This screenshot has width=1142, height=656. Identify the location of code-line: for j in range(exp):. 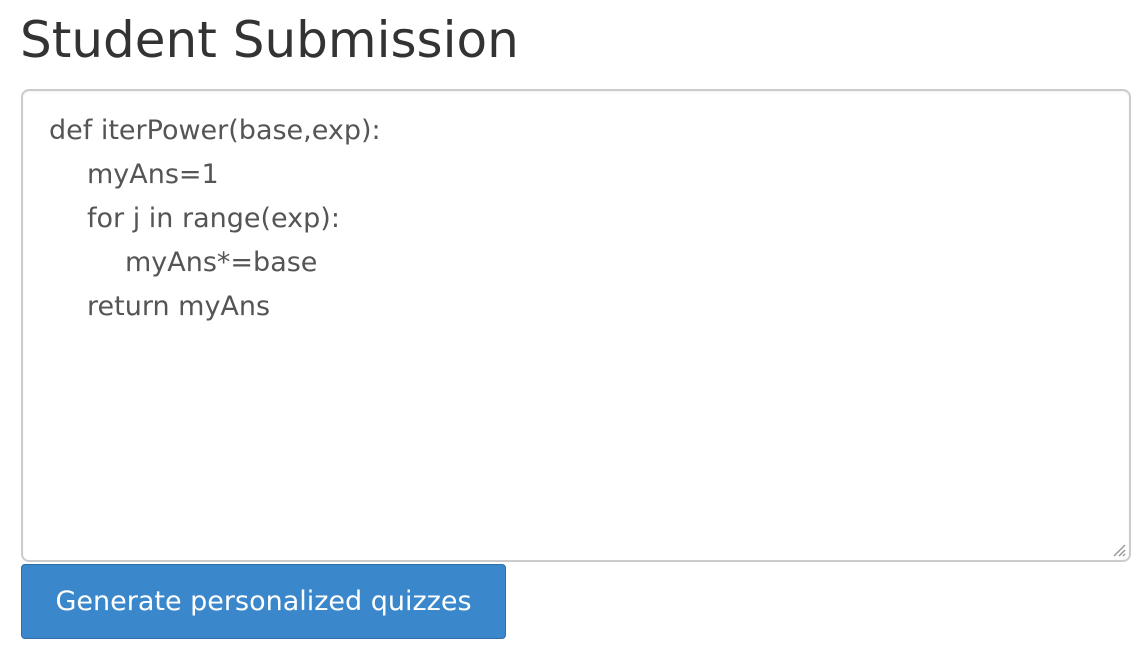
(213, 218).